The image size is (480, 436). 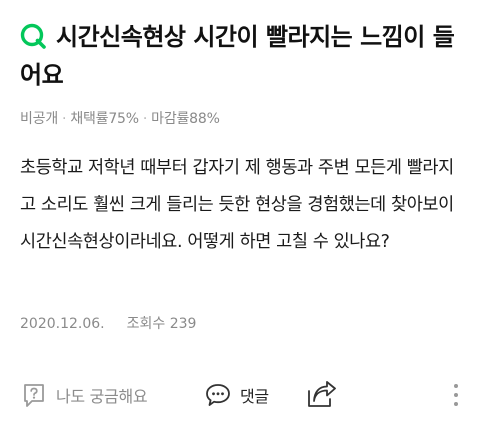 I want to click on share-button, so click(x=322, y=395).